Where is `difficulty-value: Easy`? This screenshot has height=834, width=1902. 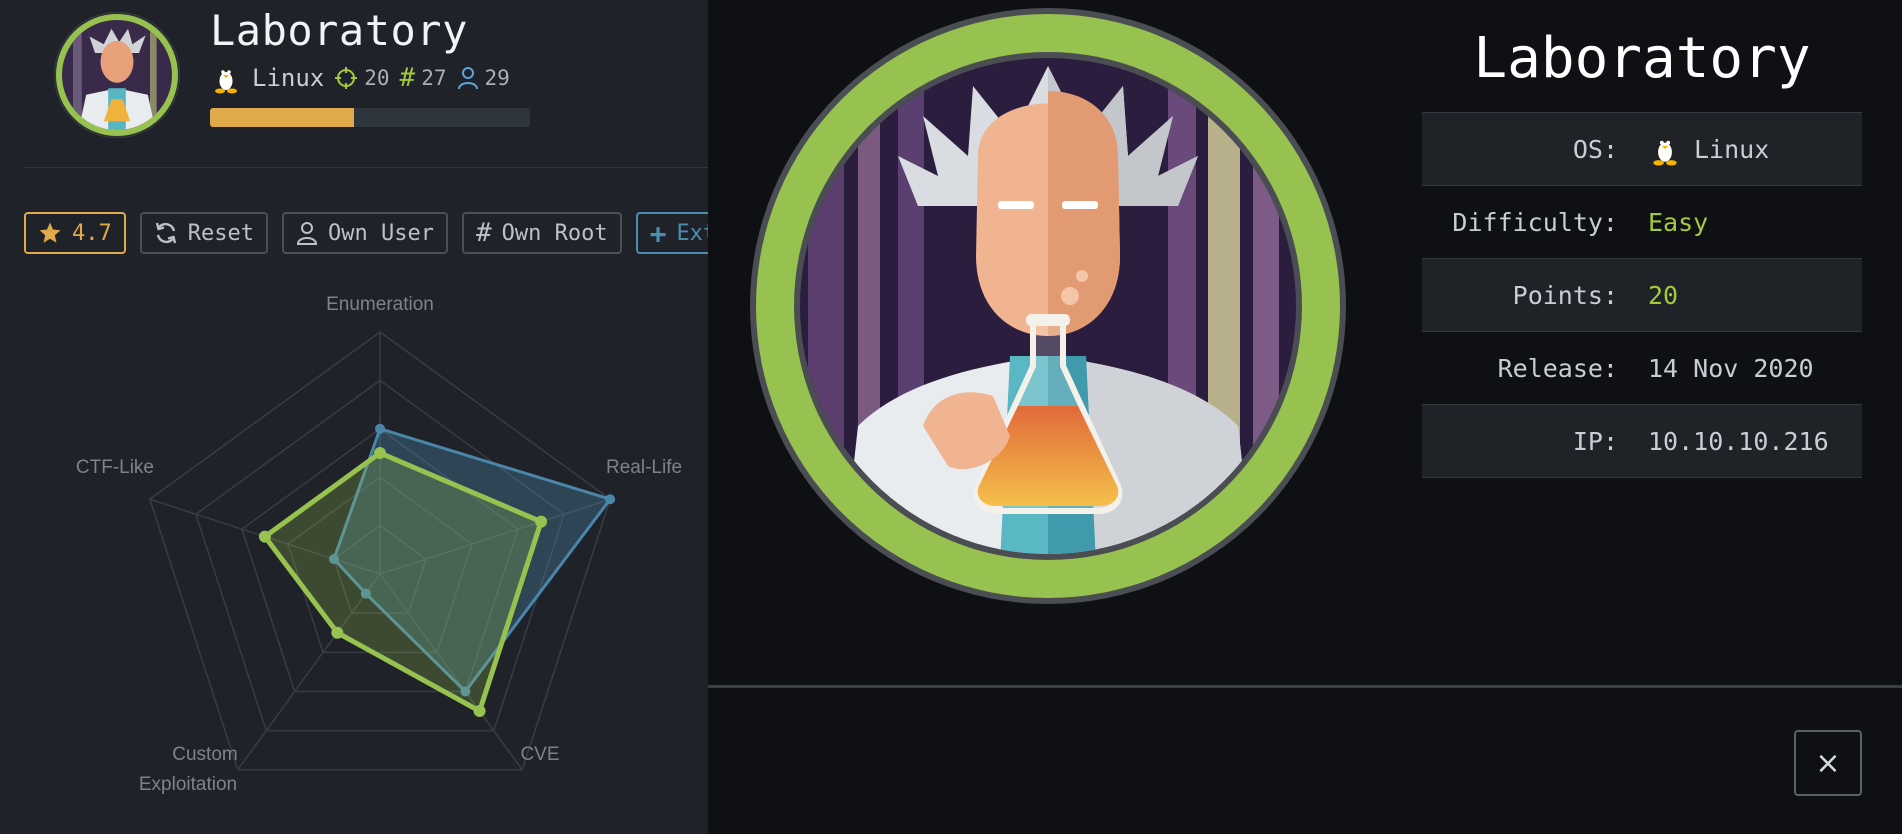 difficulty-value: Easy is located at coordinates (1755, 222).